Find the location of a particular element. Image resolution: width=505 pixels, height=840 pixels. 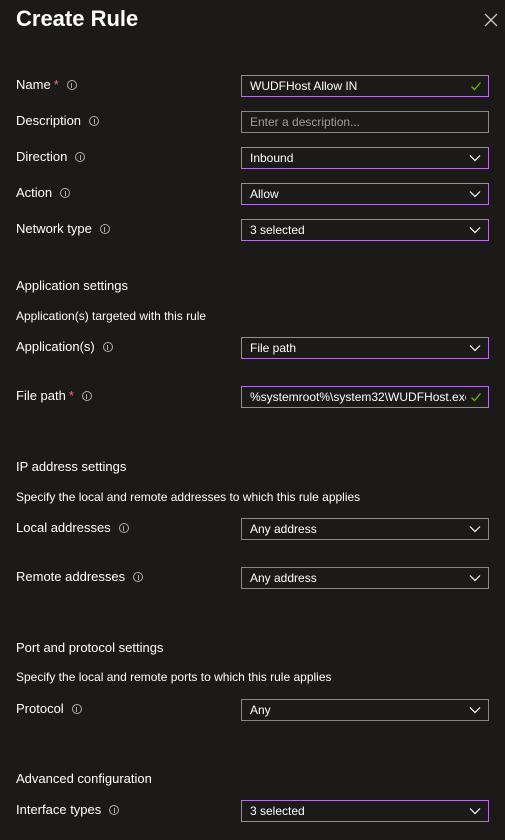

applications-label: Application(s) is located at coordinates (64, 347).